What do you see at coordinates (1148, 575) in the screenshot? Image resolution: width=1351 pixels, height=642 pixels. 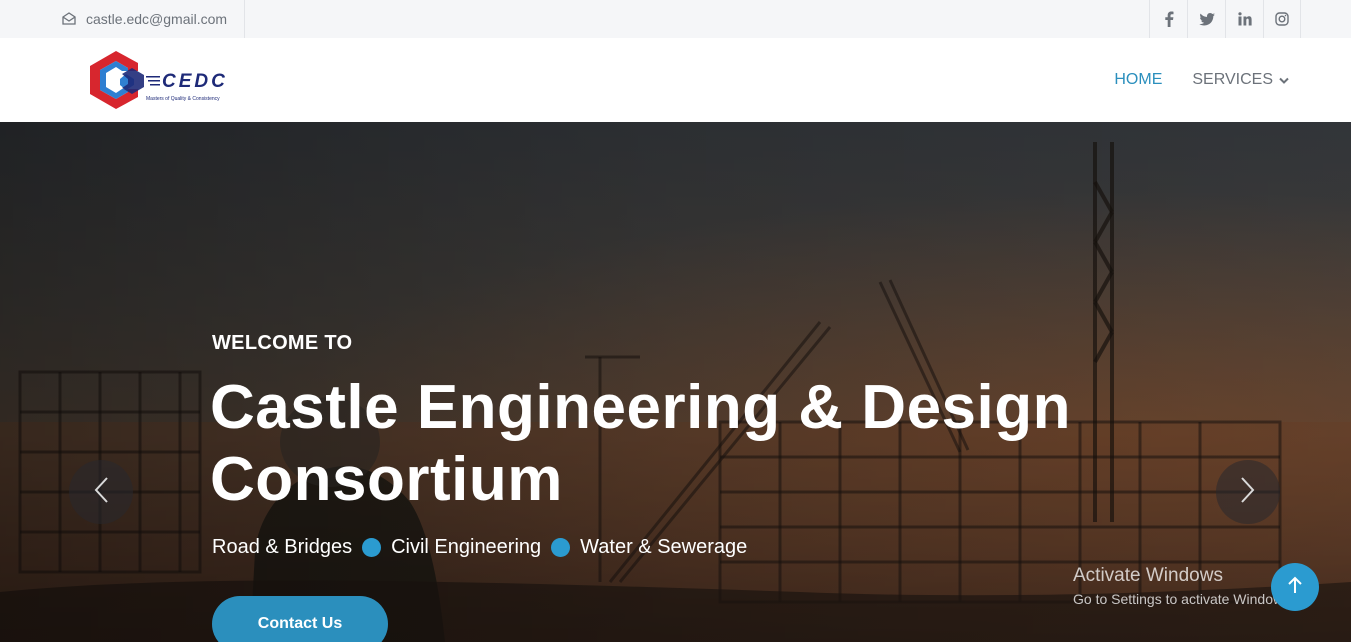 I see `activate-title: Activate Windows` at bounding box center [1148, 575].